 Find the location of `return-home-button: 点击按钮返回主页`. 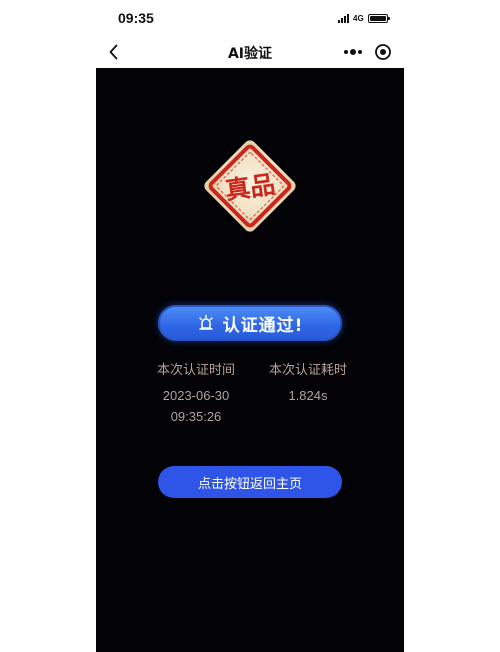

return-home-button: 点击按钮返回主页 is located at coordinates (250, 482).